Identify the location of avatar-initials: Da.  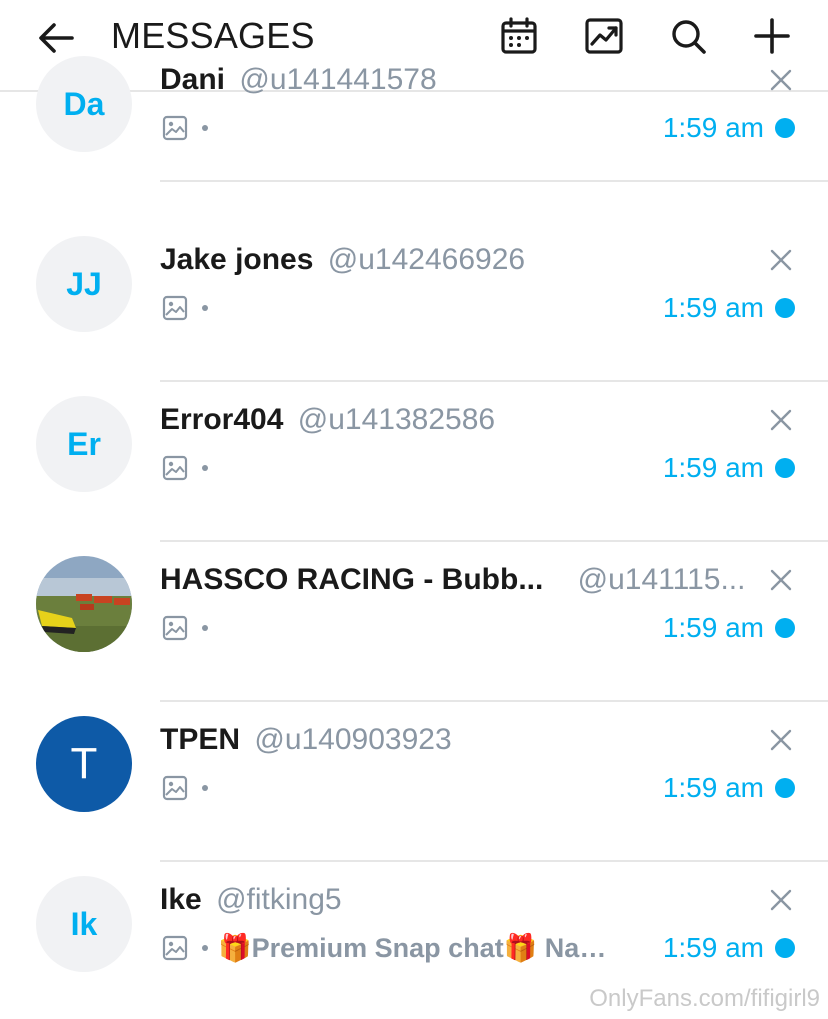
(84, 103).